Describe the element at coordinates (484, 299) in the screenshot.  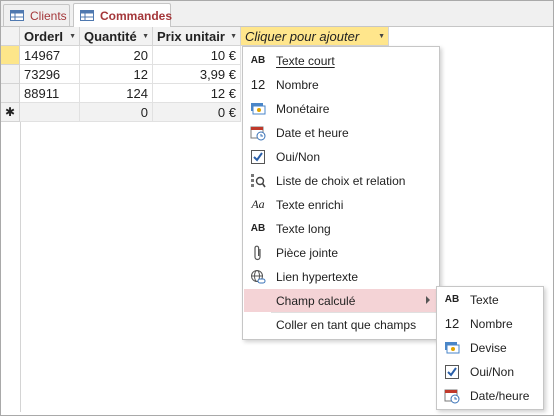
I see `menu-item-label: Texte` at that location.